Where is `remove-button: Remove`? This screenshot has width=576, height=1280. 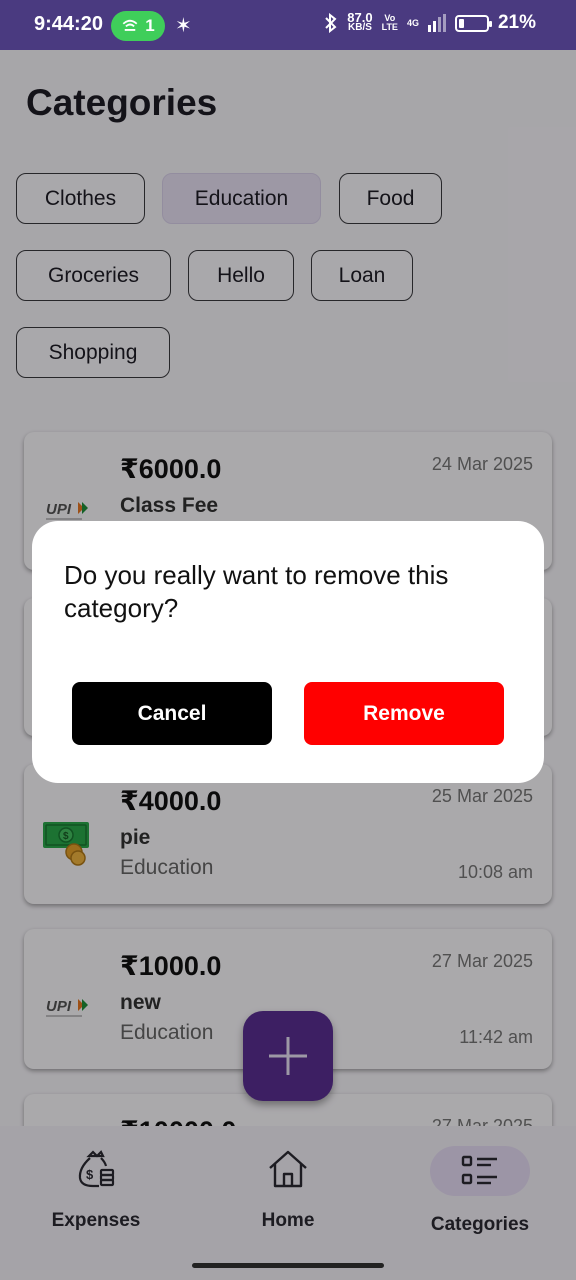
remove-button: Remove is located at coordinates (404, 713).